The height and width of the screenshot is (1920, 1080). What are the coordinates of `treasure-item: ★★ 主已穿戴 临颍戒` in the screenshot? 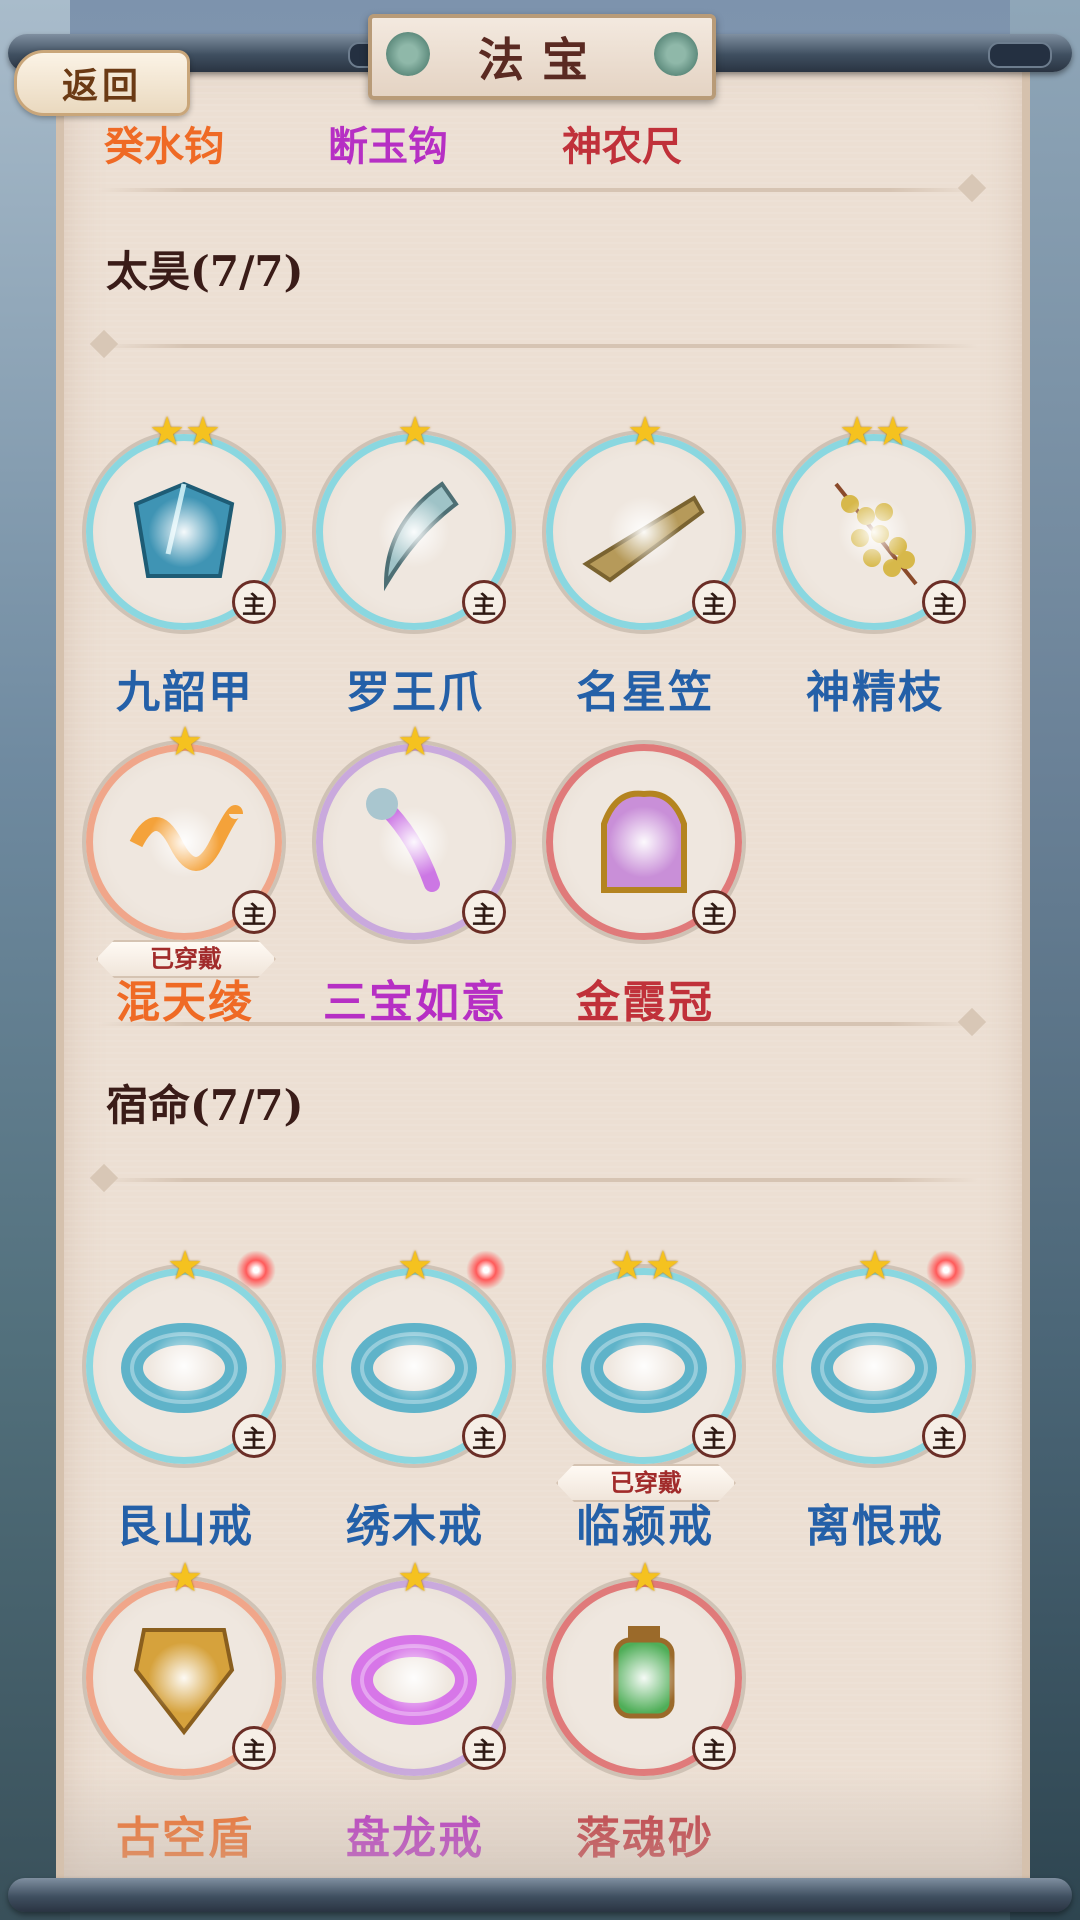 It's located at (645, 1395).